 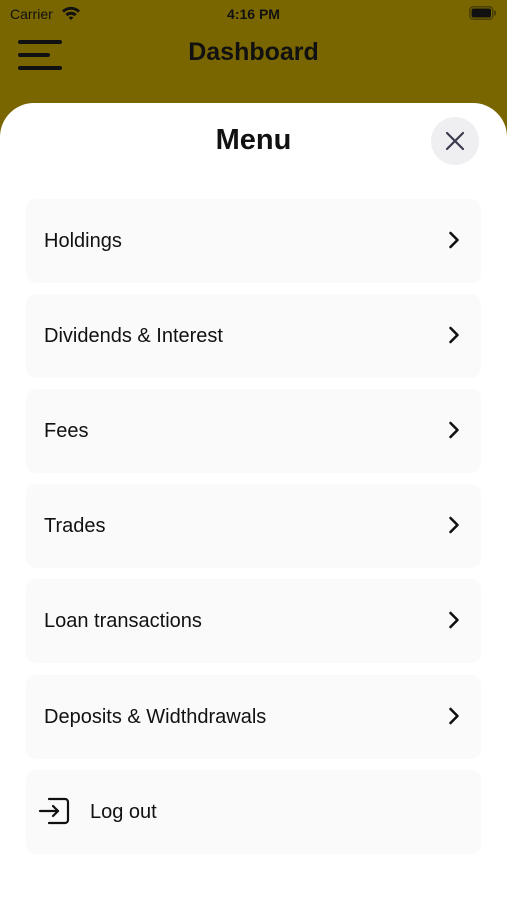 What do you see at coordinates (253, 241) in the screenshot?
I see `menu-item-holdings: Holdings` at bounding box center [253, 241].